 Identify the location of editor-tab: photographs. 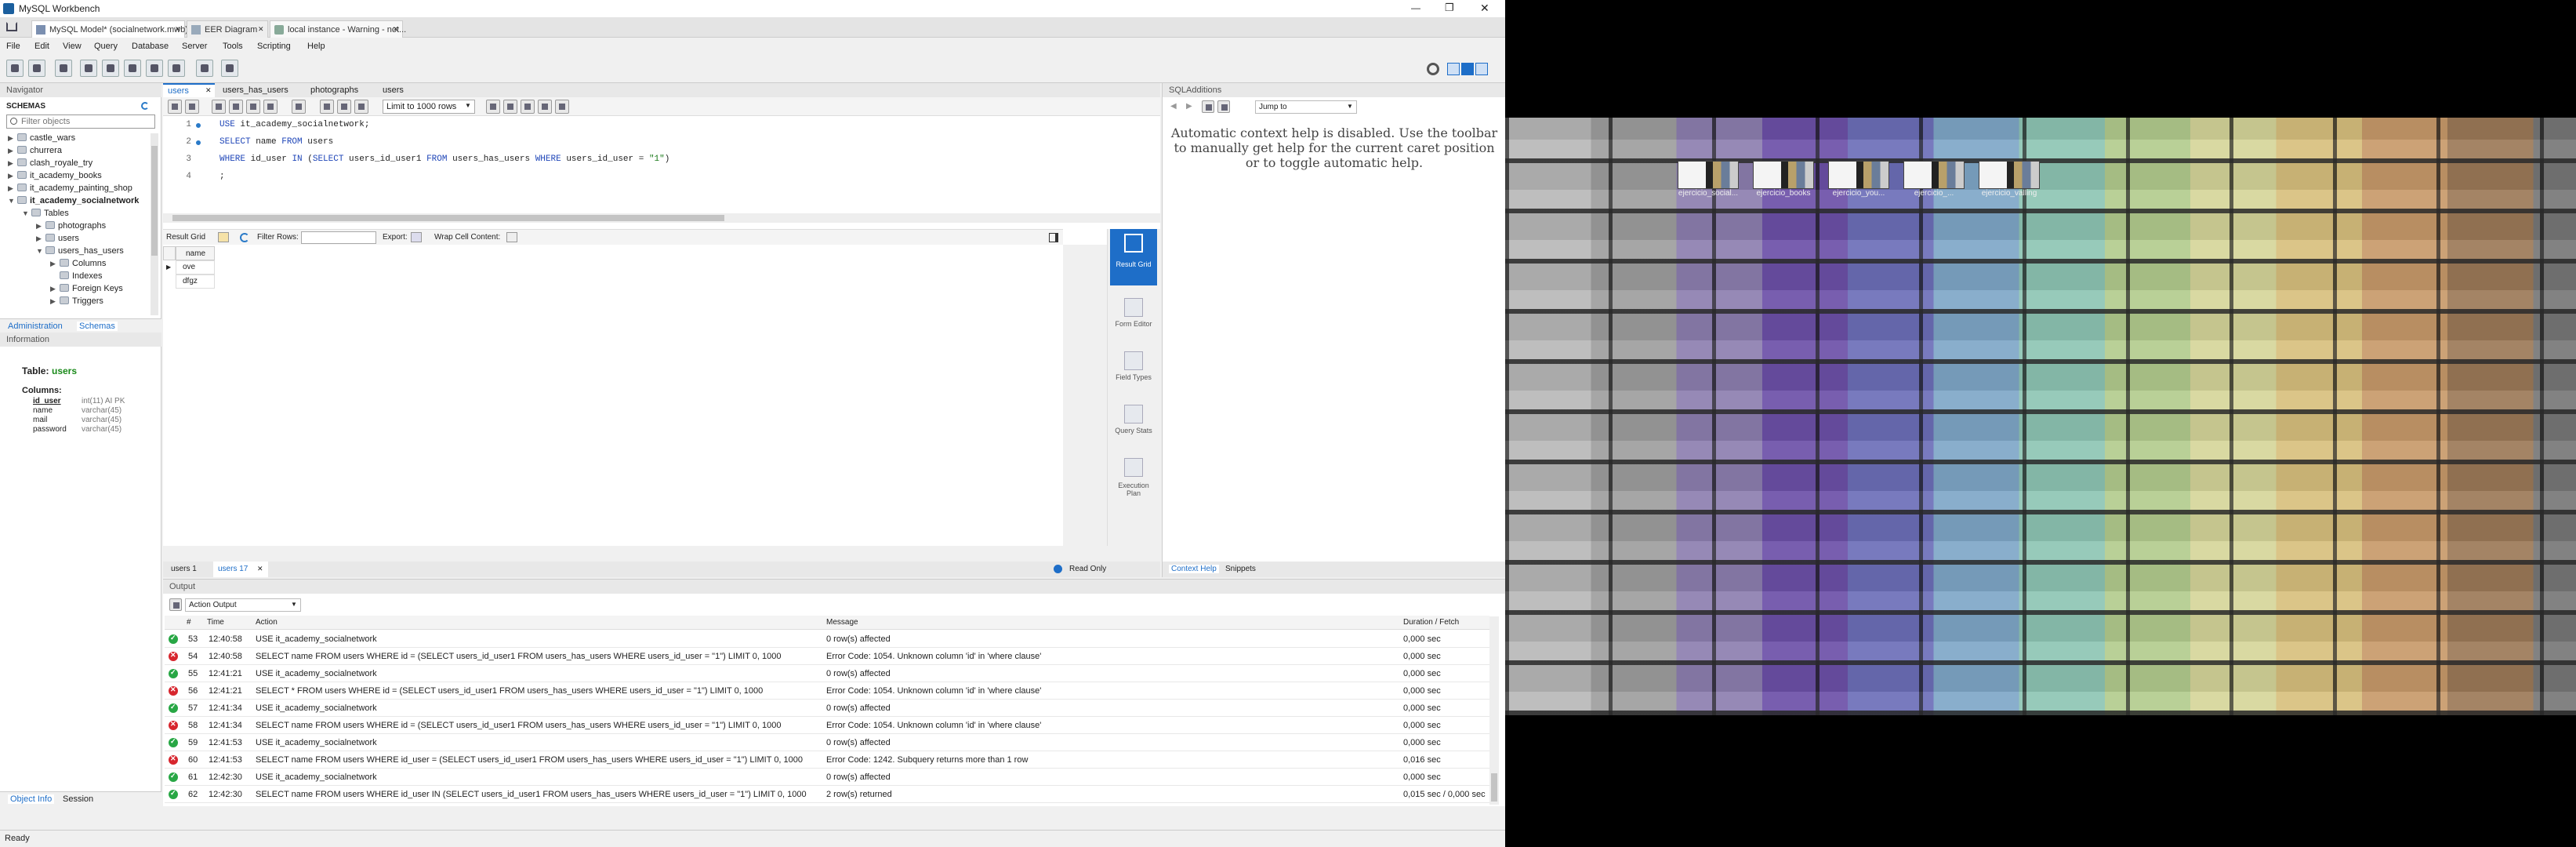
(334, 90).